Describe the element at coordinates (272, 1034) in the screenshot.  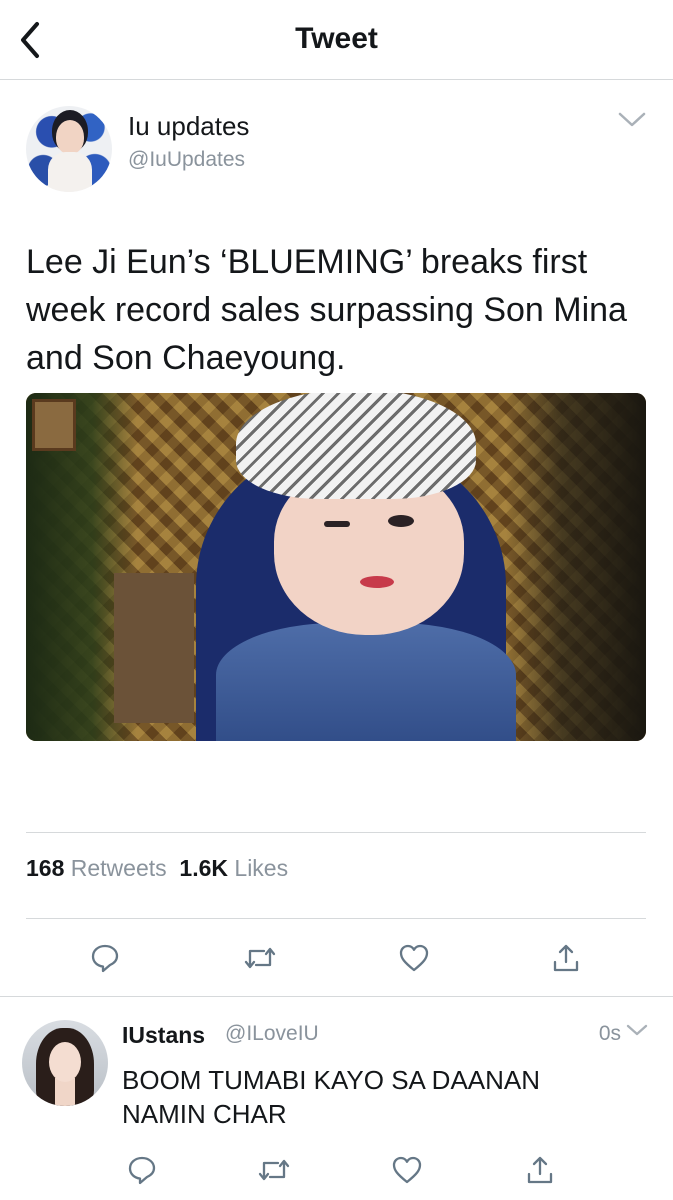
I see `reply-author-handle: @ILoveIU` at that location.